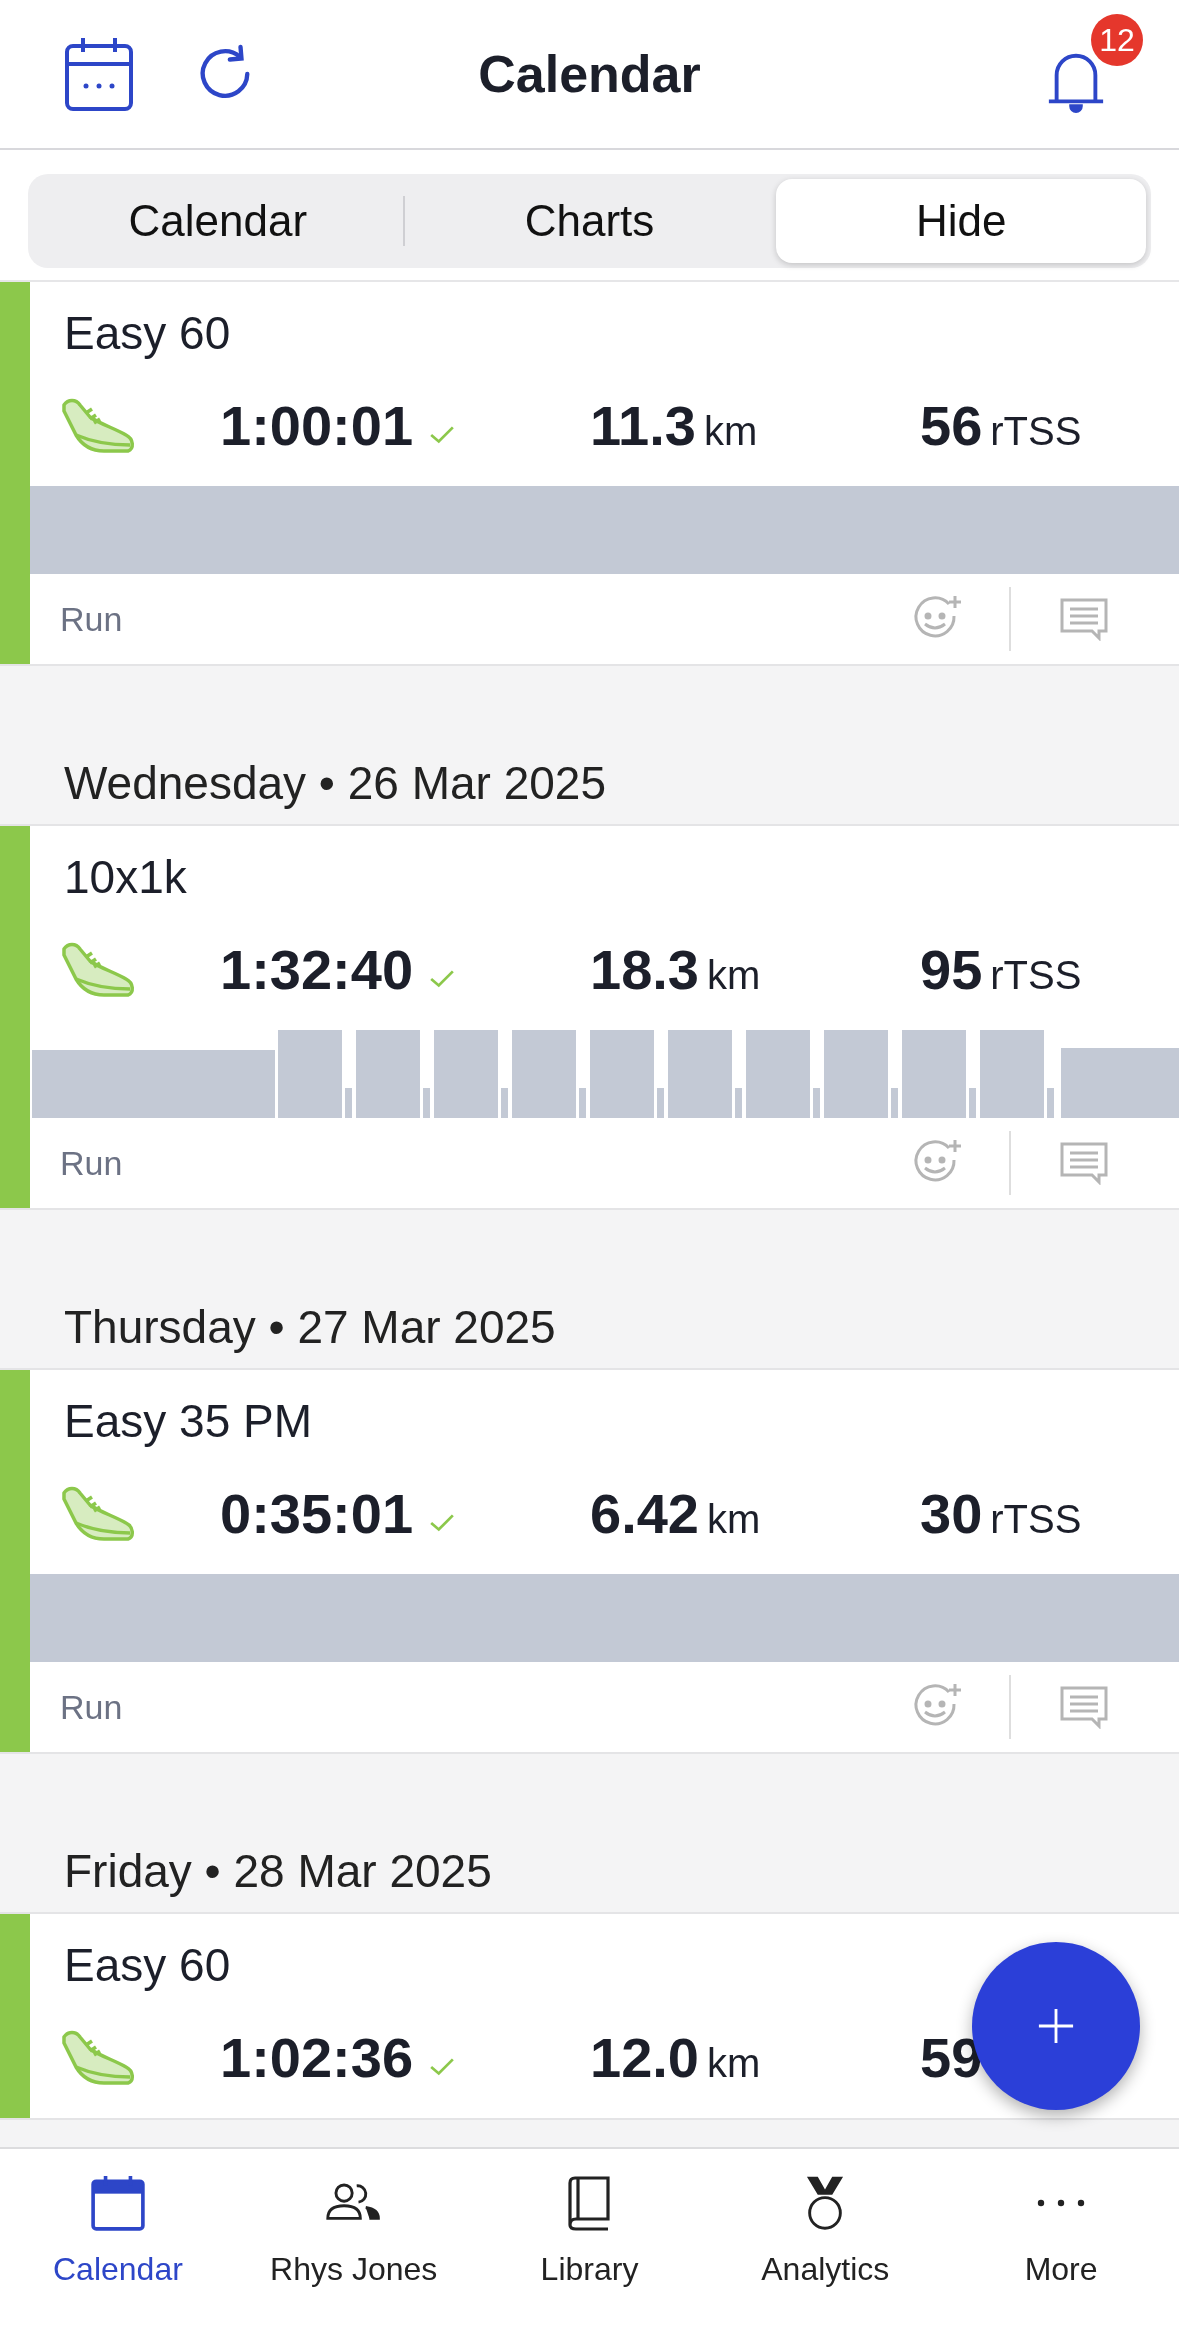 This screenshot has width=1179, height=2337. What do you see at coordinates (1056, 2026) in the screenshot?
I see `plus-icon` at bounding box center [1056, 2026].